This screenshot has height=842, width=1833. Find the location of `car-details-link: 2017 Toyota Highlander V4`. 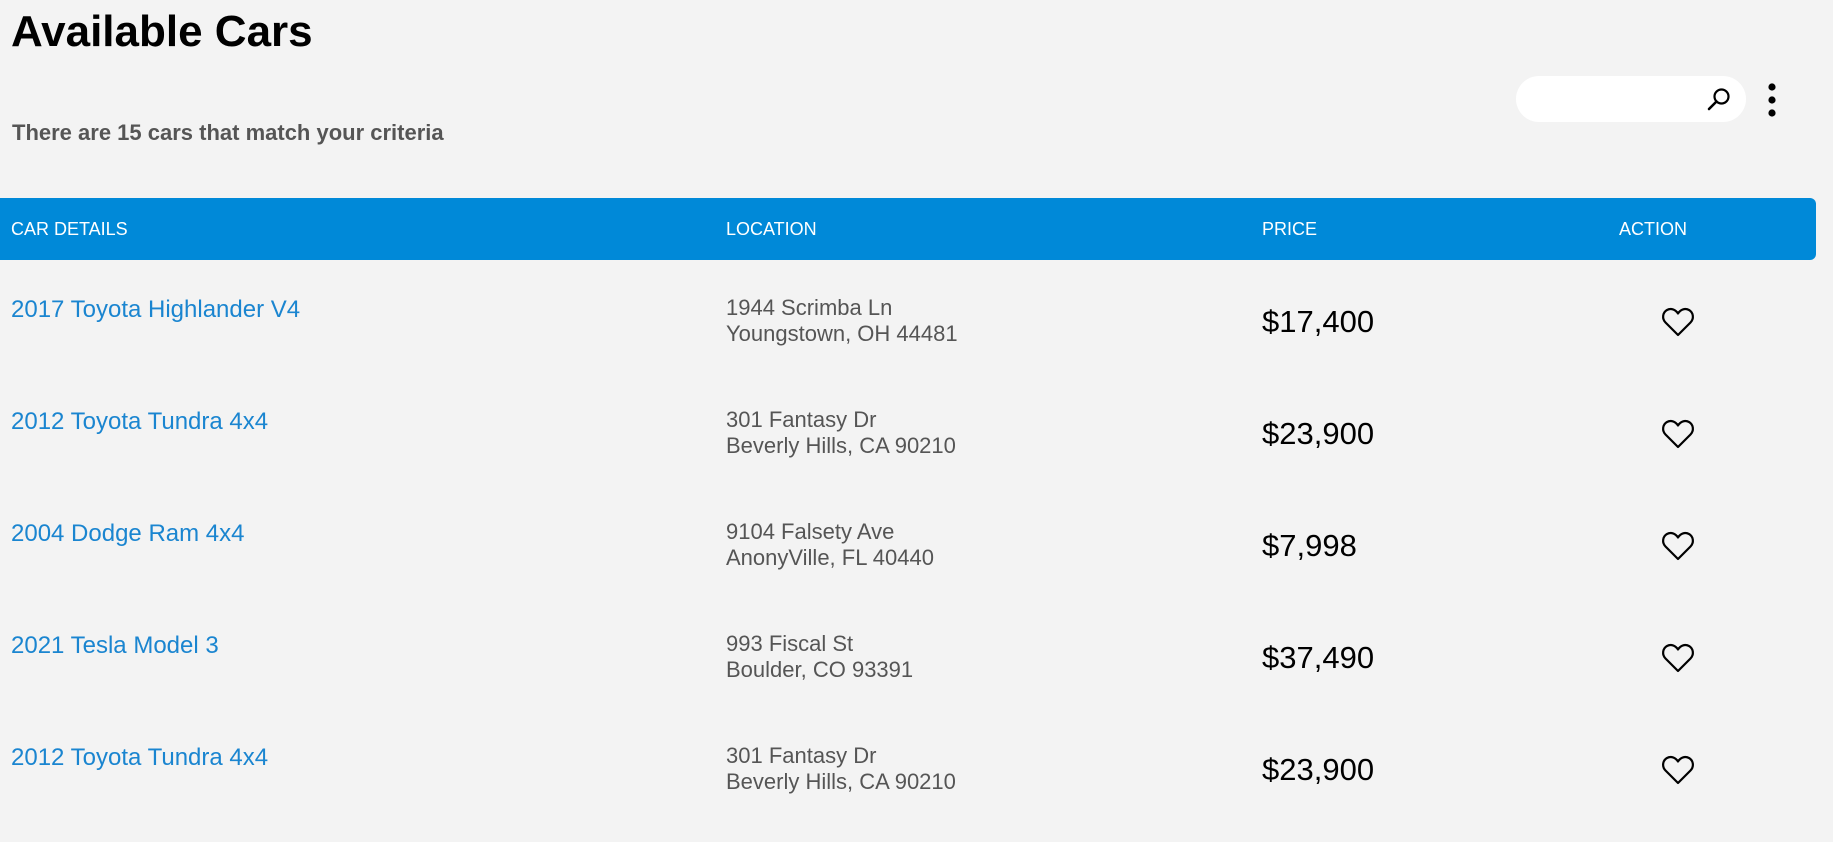

car-details-link: 2017 Toyota Highlander V4 is located at coordinates (155, 310).